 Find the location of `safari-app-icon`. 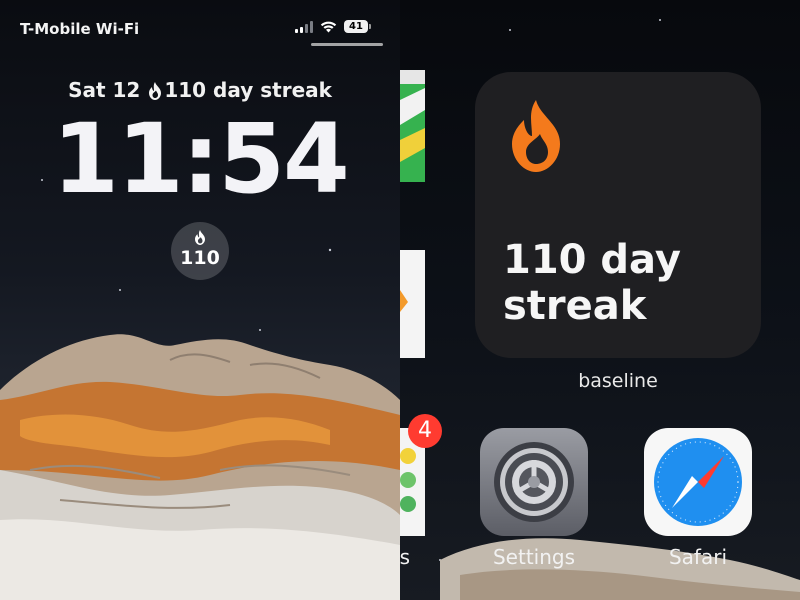

safari-app-icon is located at coordinates (698, 482).